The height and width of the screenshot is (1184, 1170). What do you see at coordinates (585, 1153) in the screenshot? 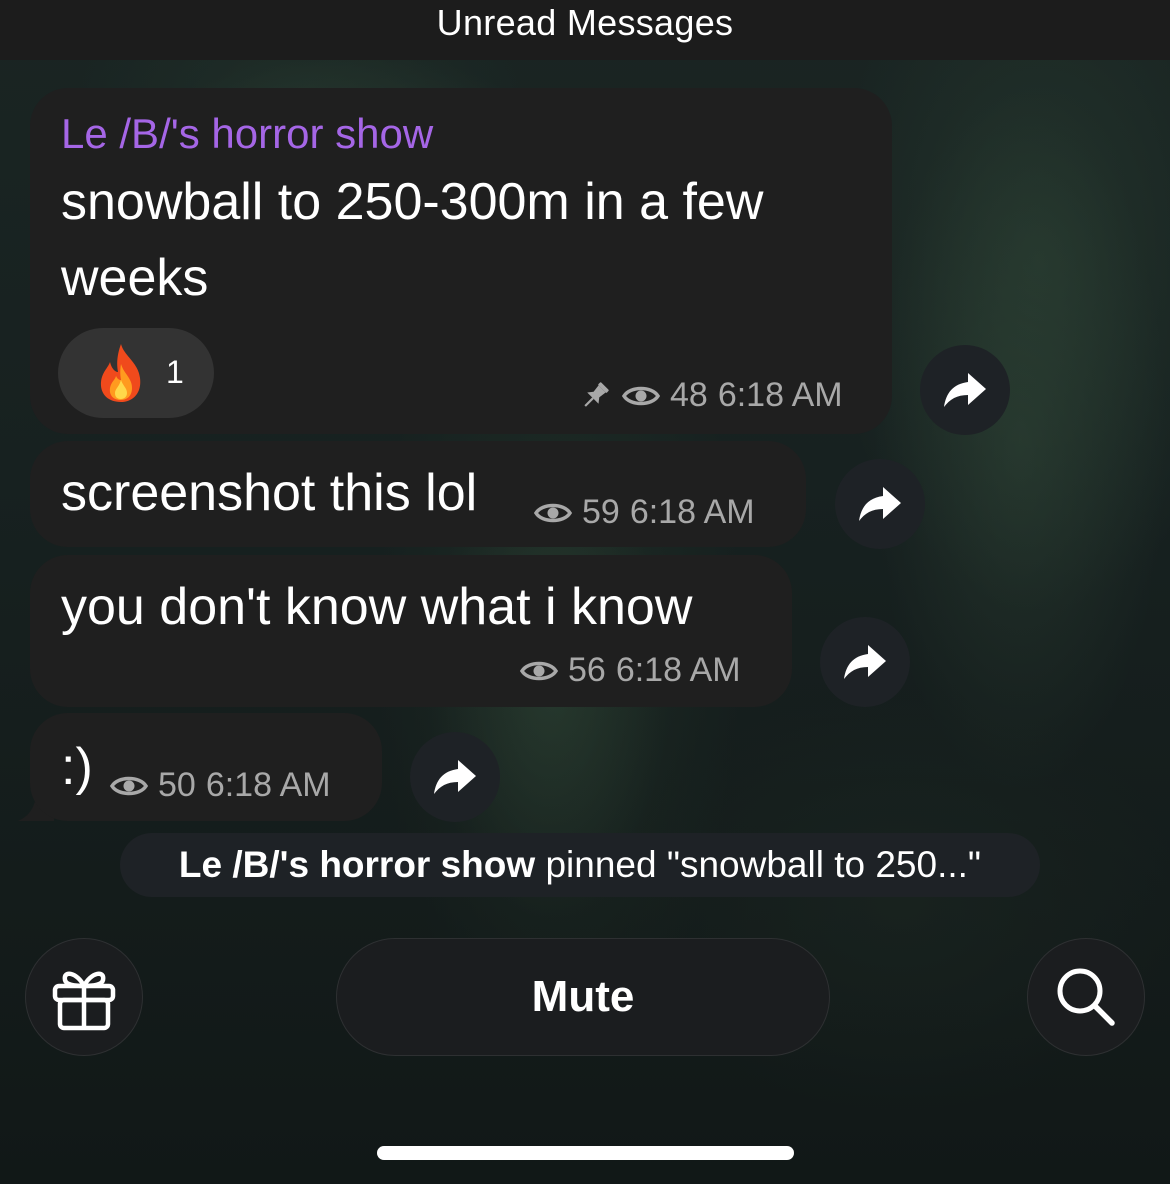
I see `home-indicator` at bounding box center [585, 1153].